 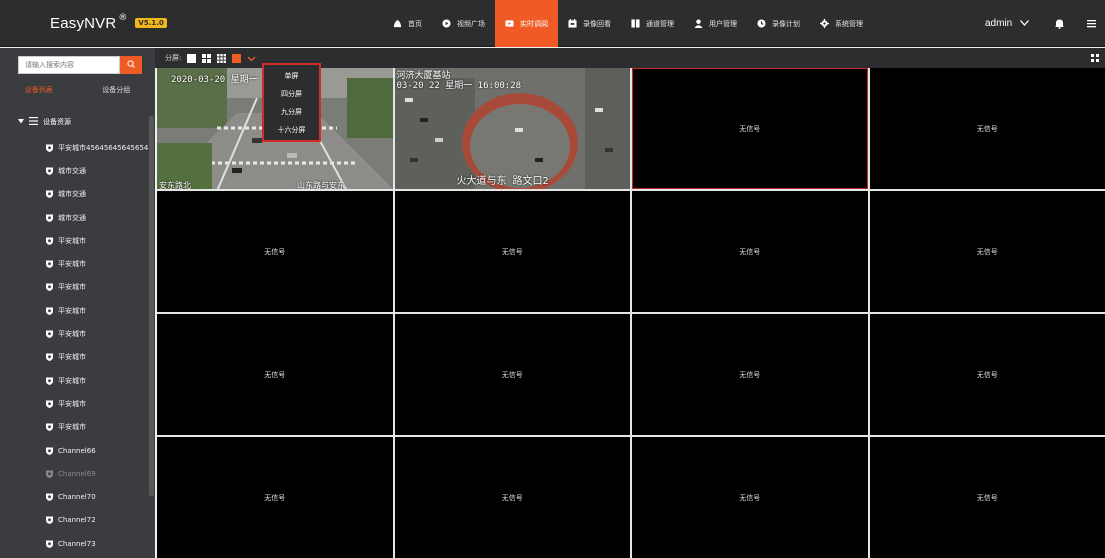 I want to click on nav-item-home: 首页, so click(x=407, y=23).